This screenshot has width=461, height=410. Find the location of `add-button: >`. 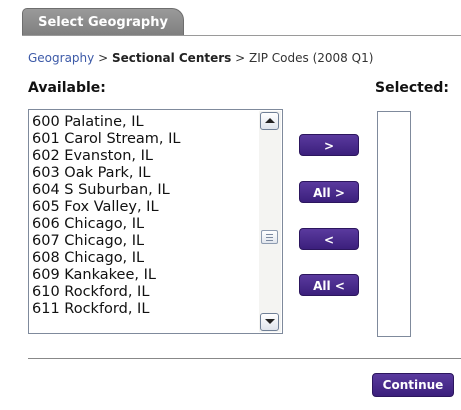

add-button: > is located at coordinates (329, 145).